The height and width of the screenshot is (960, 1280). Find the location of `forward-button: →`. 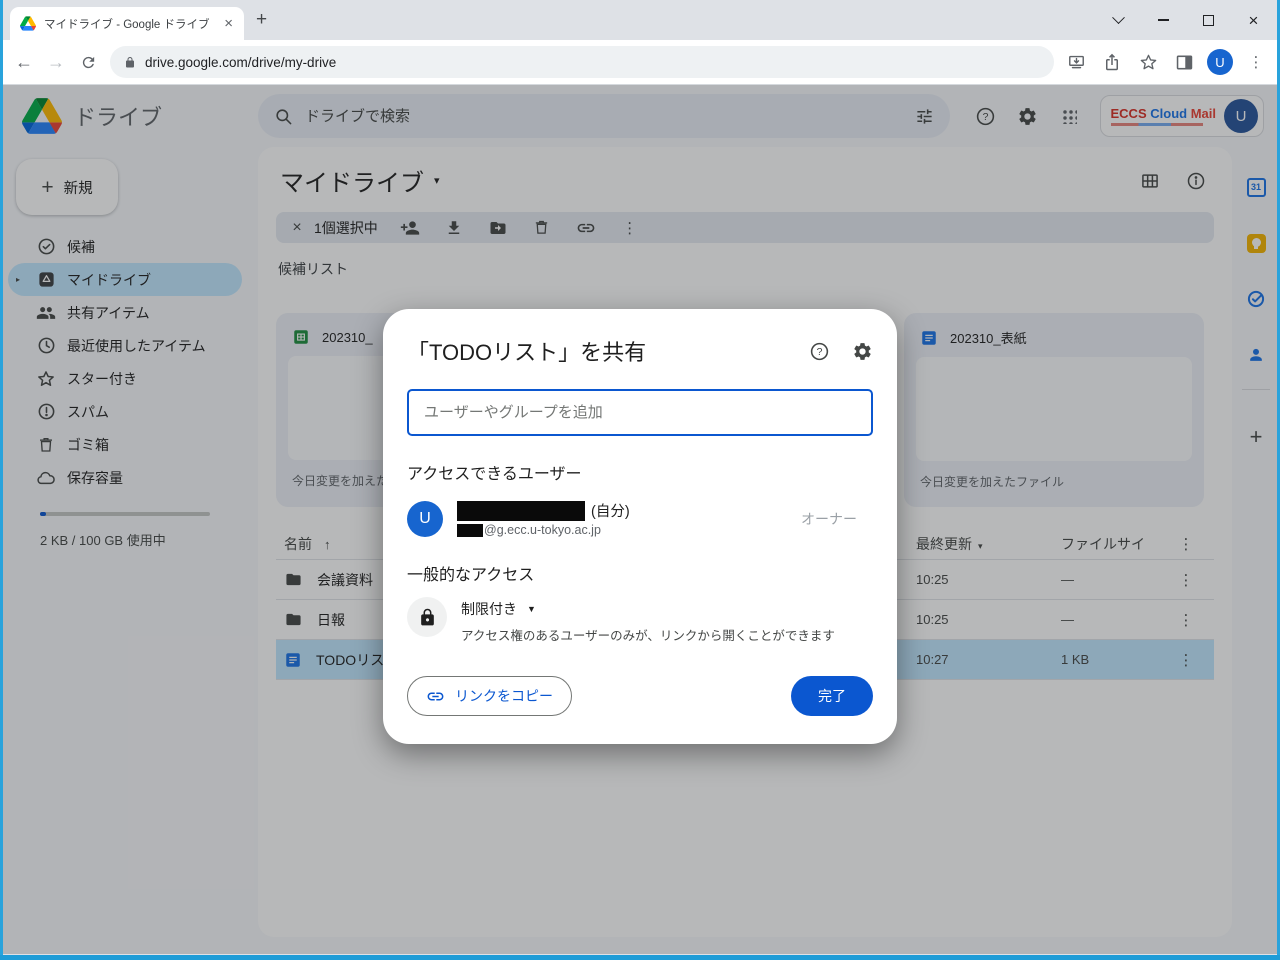

forward-button: → is located at coordinates (56, 61).